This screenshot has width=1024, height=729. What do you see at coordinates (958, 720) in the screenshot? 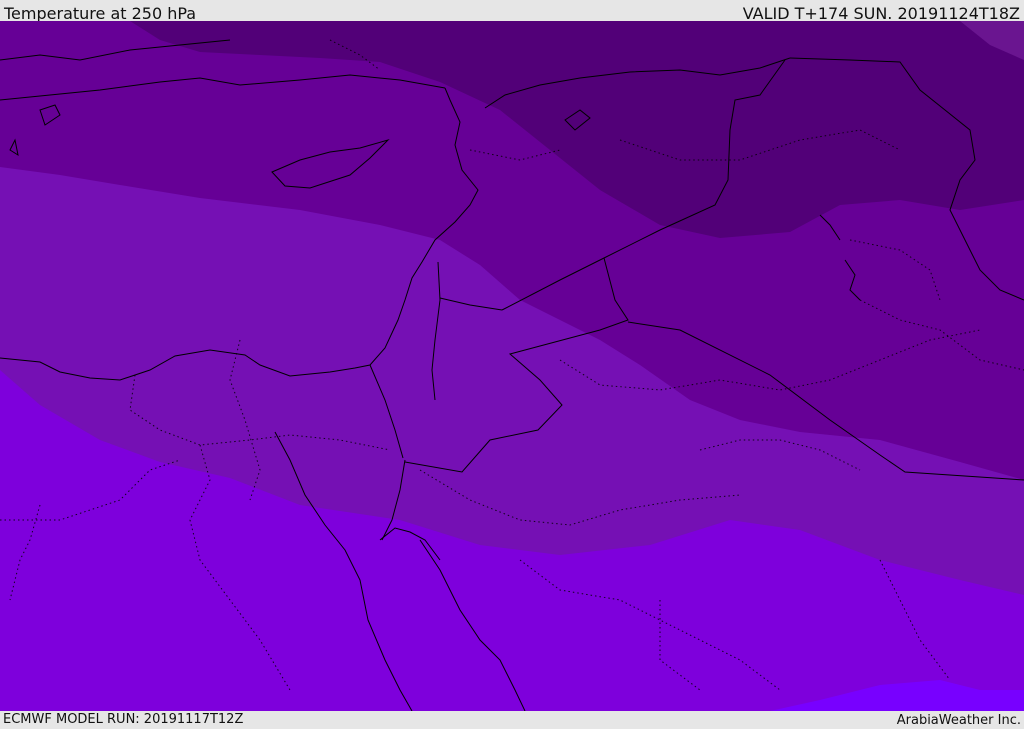
I see `credit-label: ArabiaWeather Inc.` at bounding box center [958, 720].